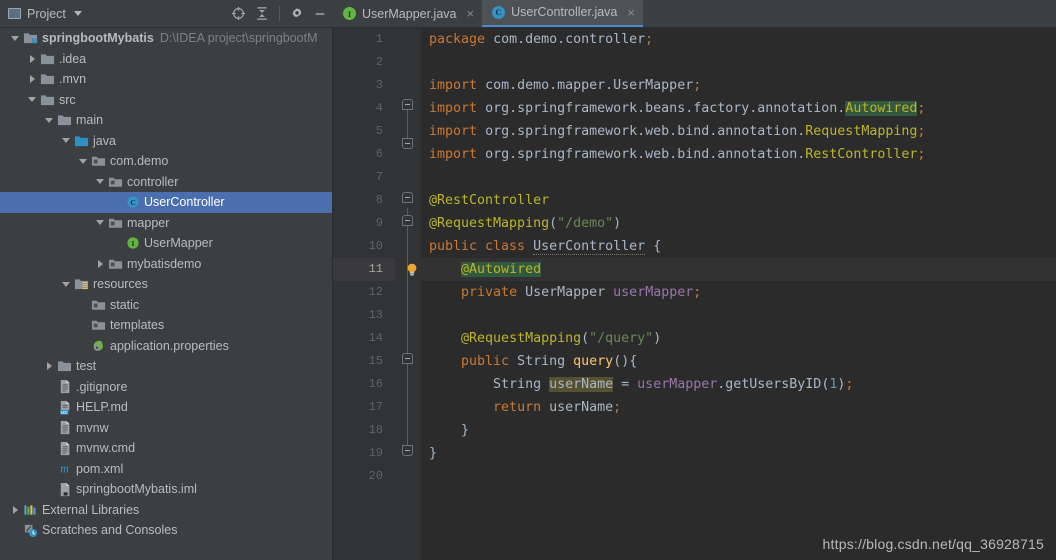  Describe the element at coordinates (166, 120) in the screenshot. I see `tree-node-main: main` at that location.